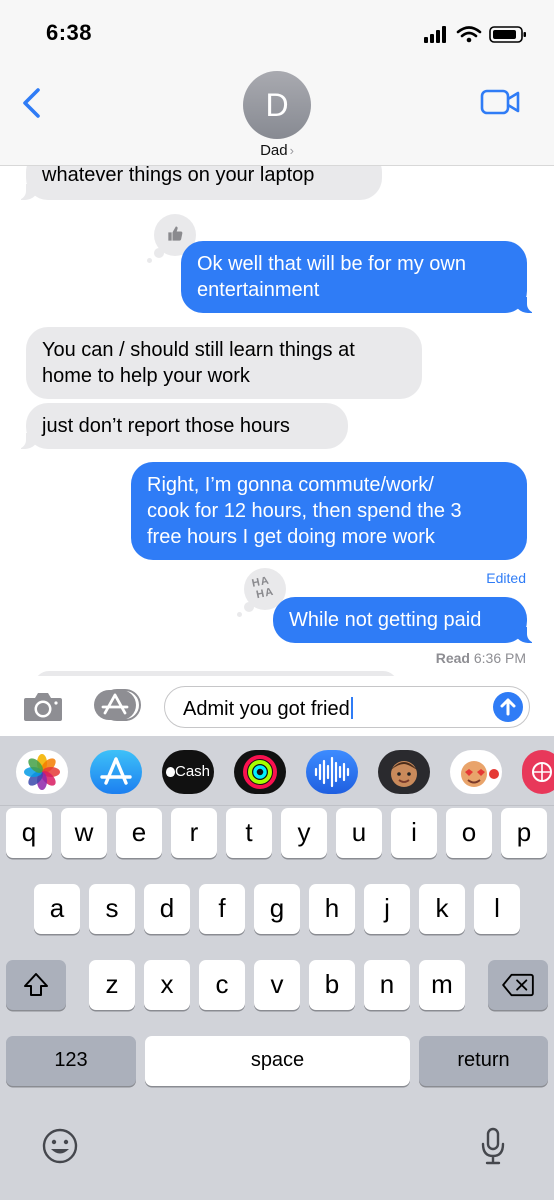 This screenshot has height=1200, width=554. I want to click on key-x: x, so click(167, 985).